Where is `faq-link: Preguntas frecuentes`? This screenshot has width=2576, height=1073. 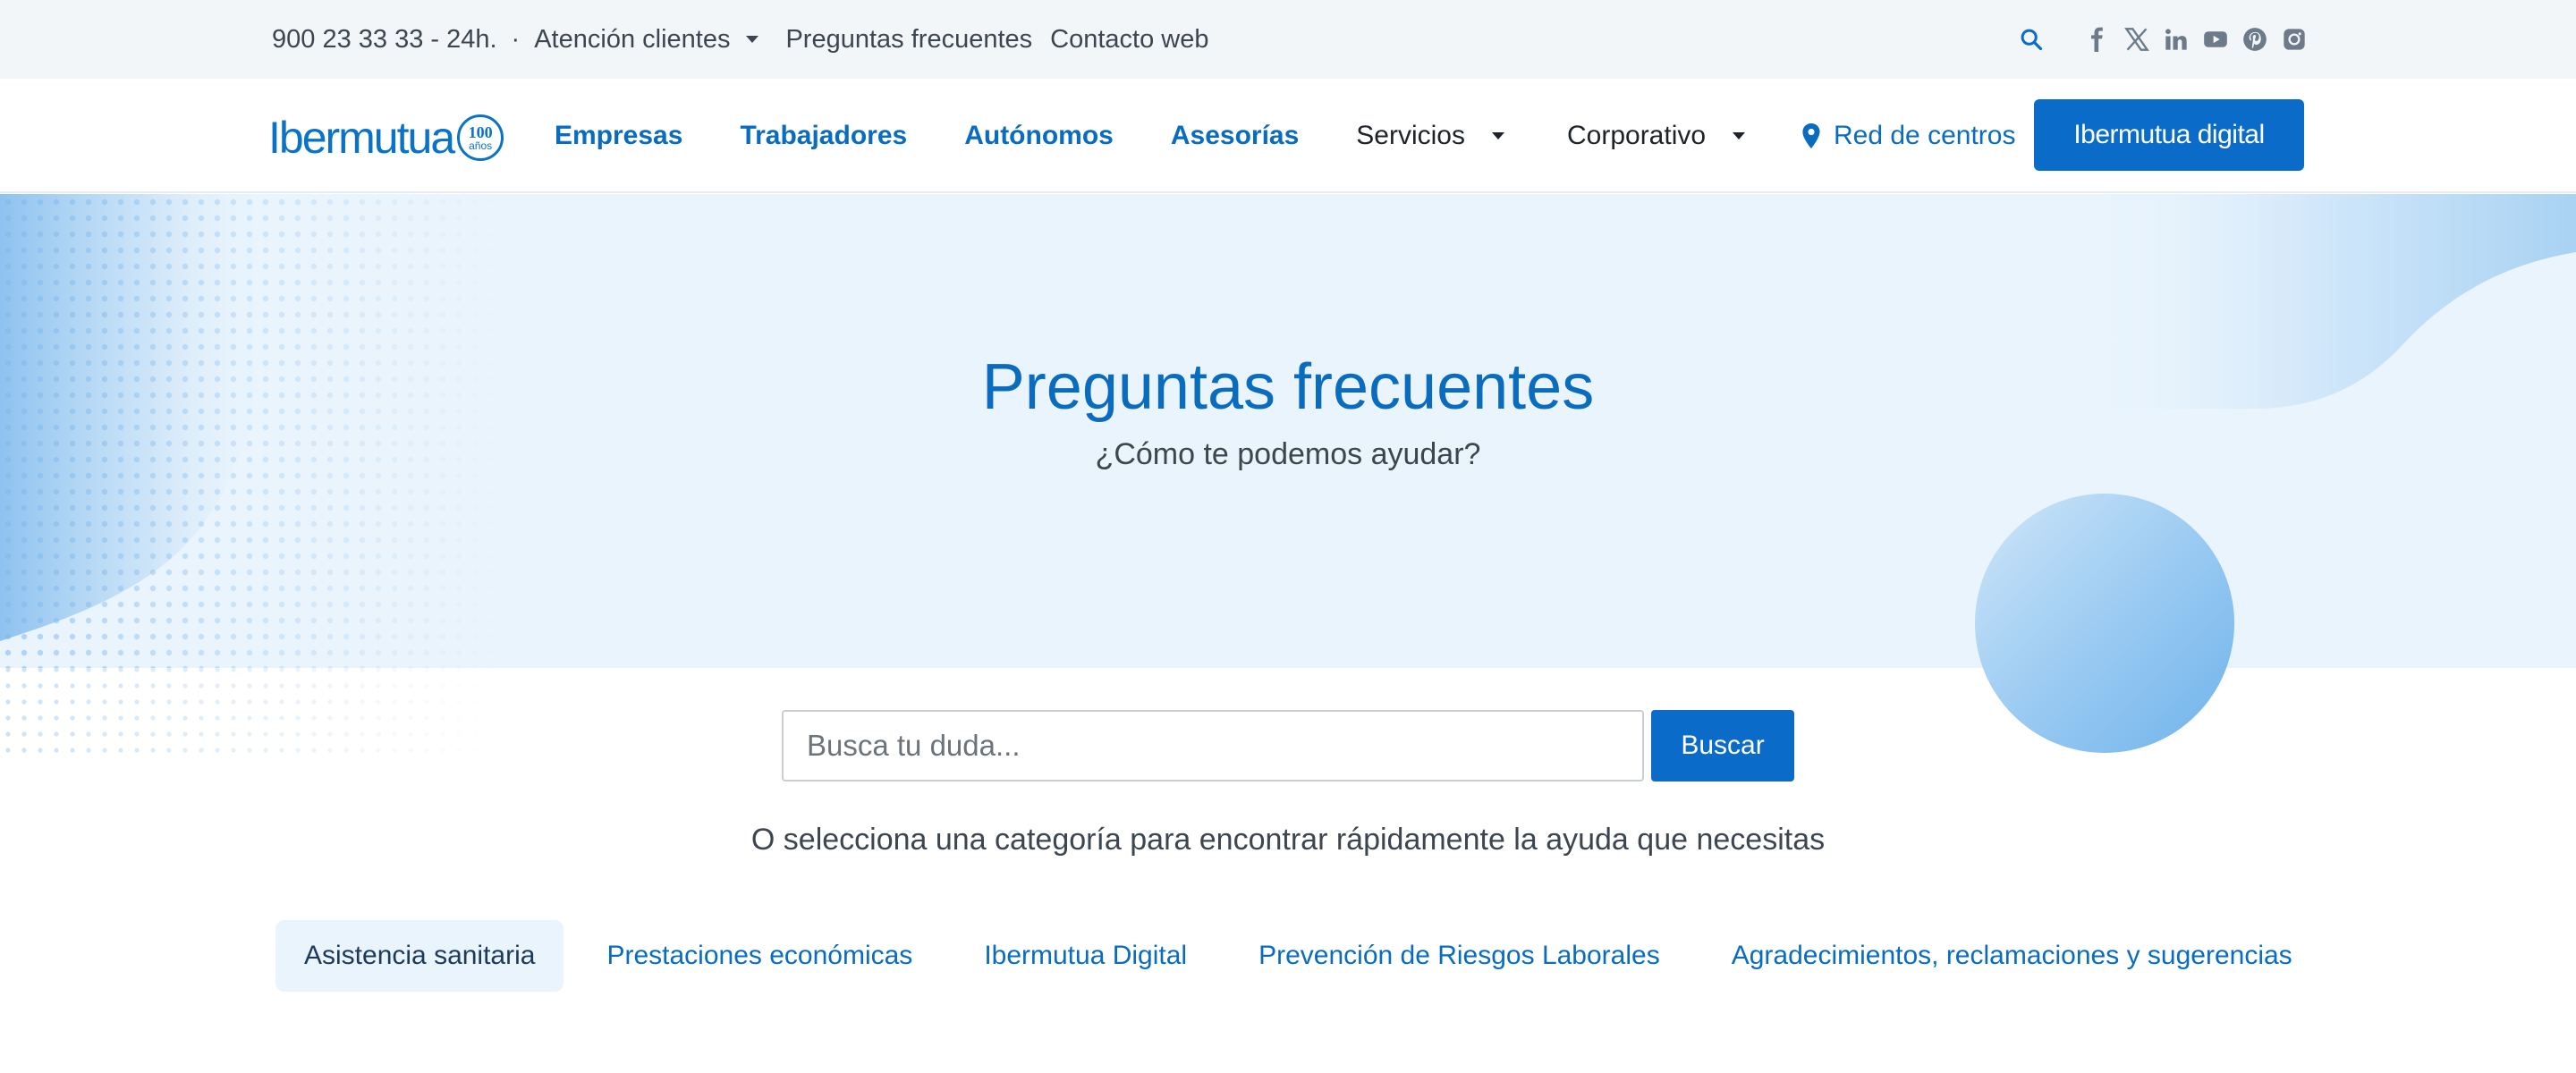 faq-link: Preguntas frecuentes is located at coordinates (908, 40).